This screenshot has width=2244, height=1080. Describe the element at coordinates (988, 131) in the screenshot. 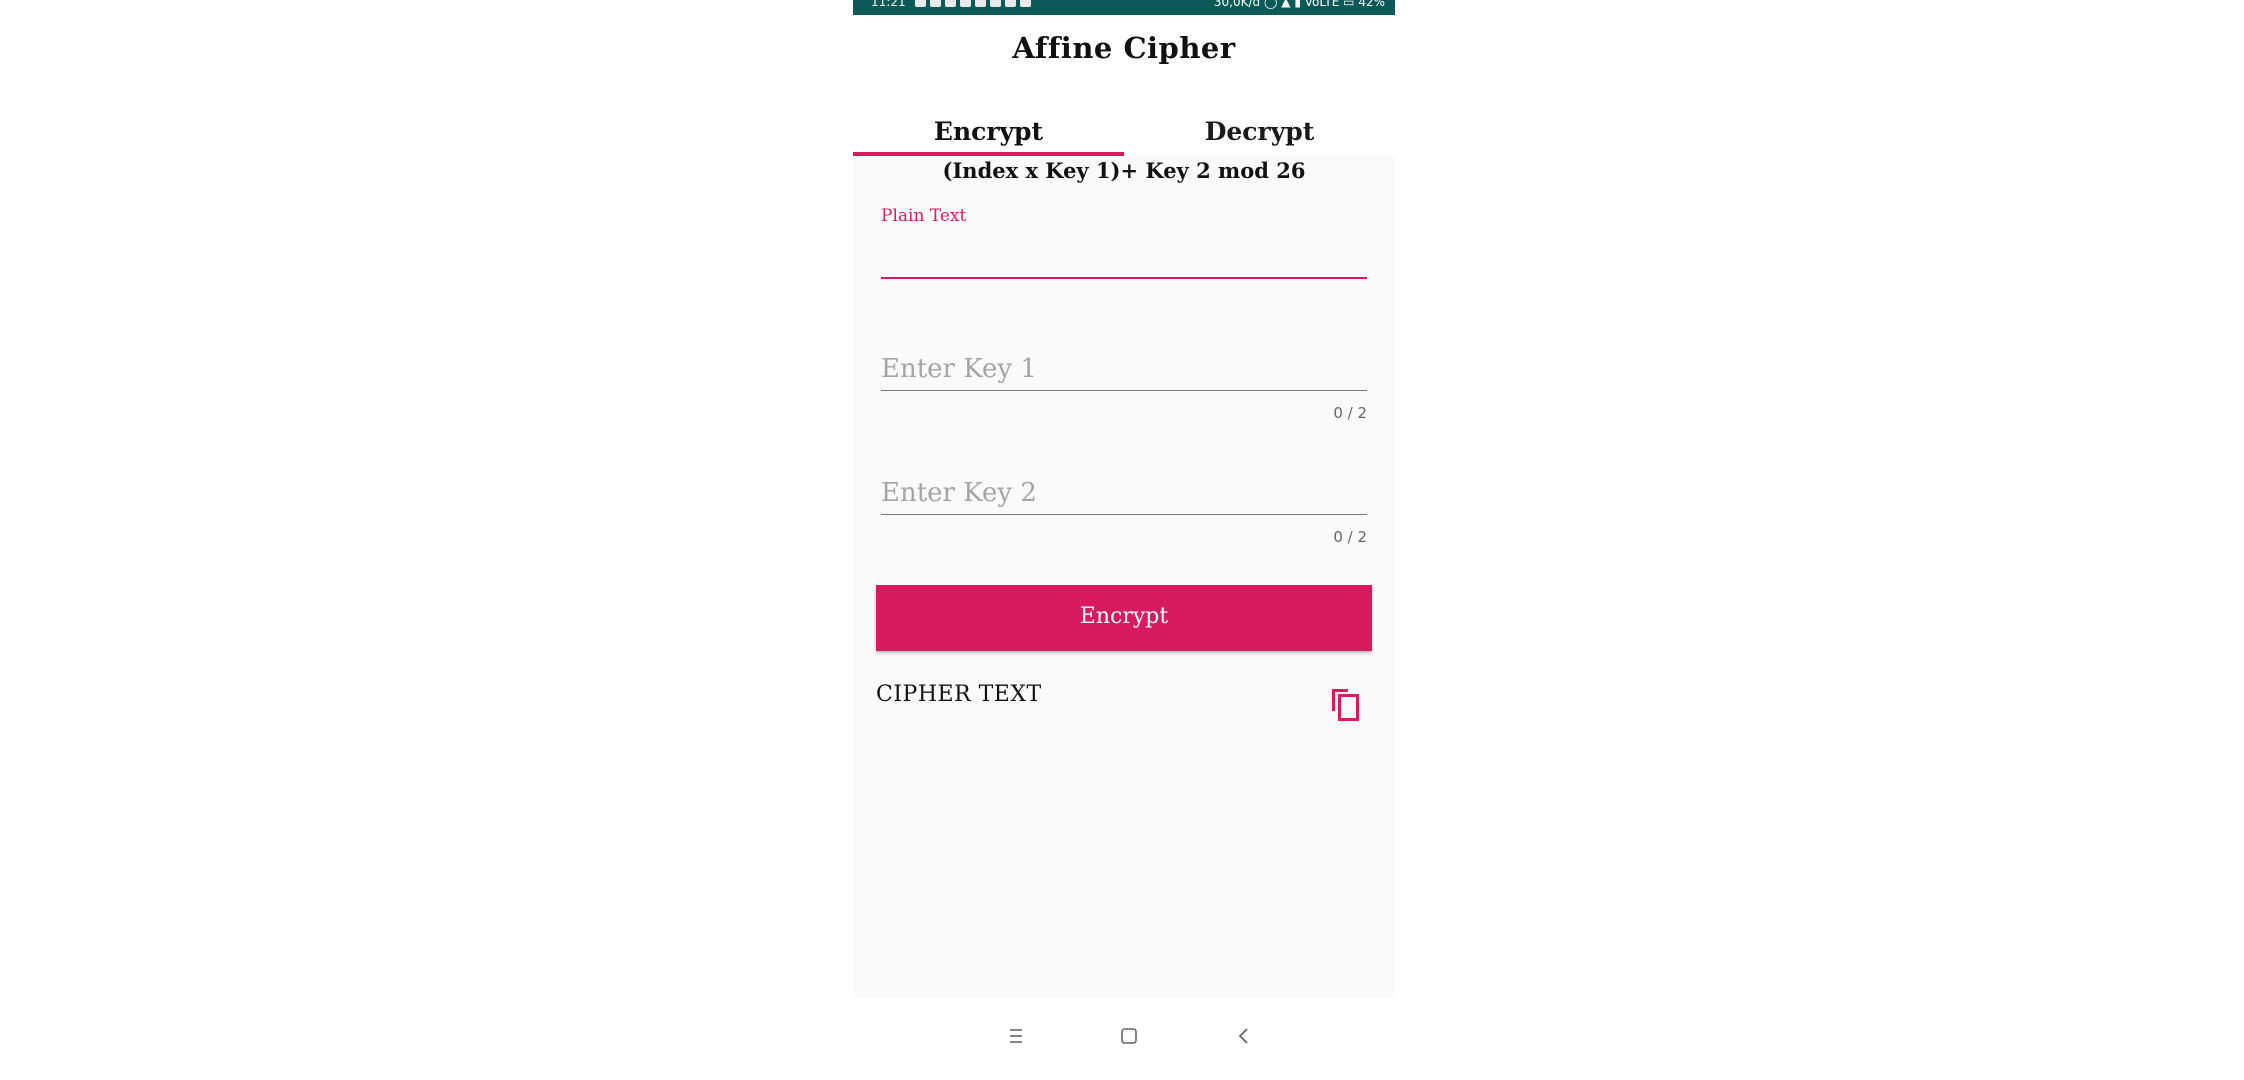

I see `tab-encrypt-label: Encrypt` at that location.